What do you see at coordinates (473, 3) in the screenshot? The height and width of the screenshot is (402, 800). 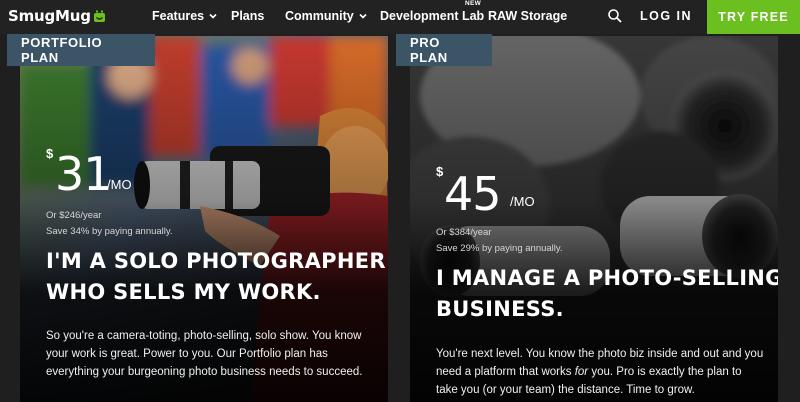 I see `new-badge: NEW` at bounding box center [473, 3].